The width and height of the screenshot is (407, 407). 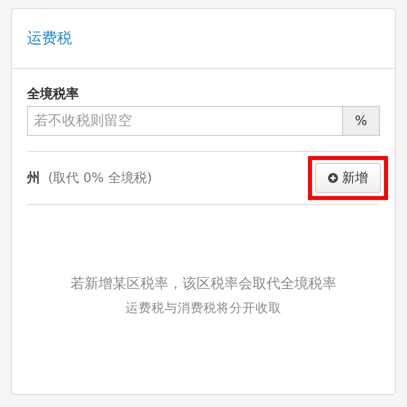 What do you see at coordinates (361, 121) in the screenshot?
I see `percent-addon: %` at bounding box center [361, 121].